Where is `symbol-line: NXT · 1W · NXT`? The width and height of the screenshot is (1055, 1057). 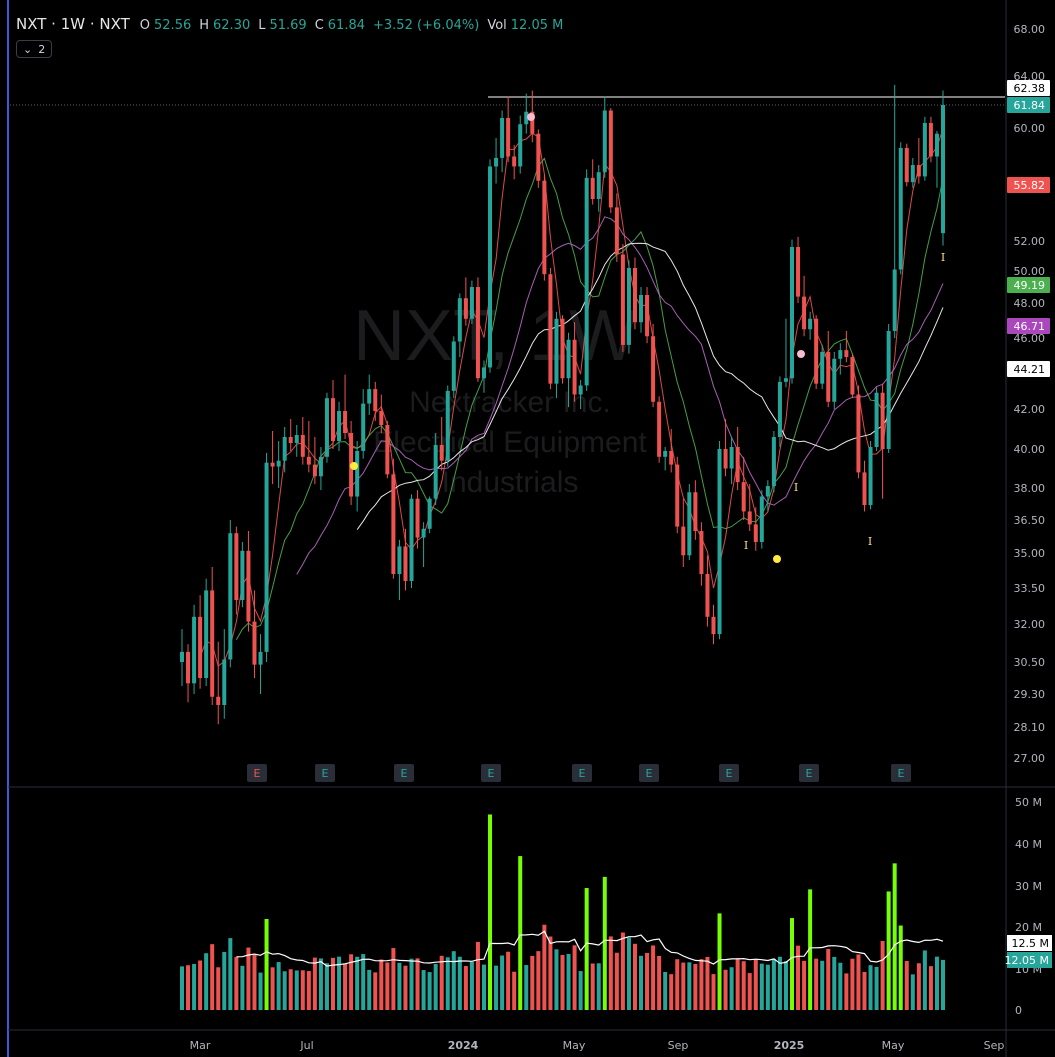
symbol-line: NXT · 1W · NXT is located at coordinates (73, 24).